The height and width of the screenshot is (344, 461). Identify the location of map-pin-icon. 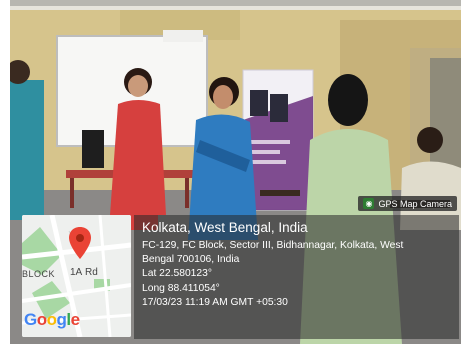
(80, 243).